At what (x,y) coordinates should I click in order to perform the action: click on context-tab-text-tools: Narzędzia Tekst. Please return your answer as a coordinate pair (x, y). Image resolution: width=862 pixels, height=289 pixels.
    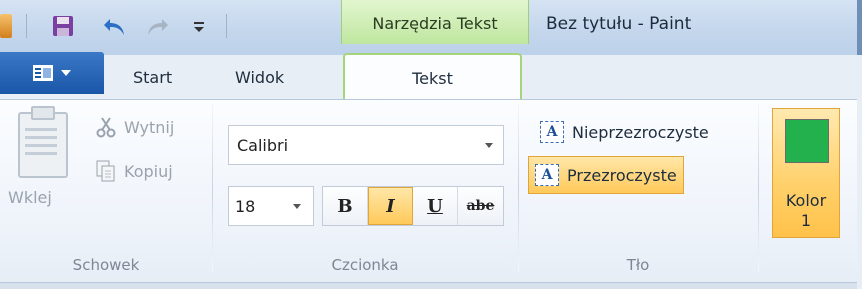
    Looking at the image, I should click on (435, 22).